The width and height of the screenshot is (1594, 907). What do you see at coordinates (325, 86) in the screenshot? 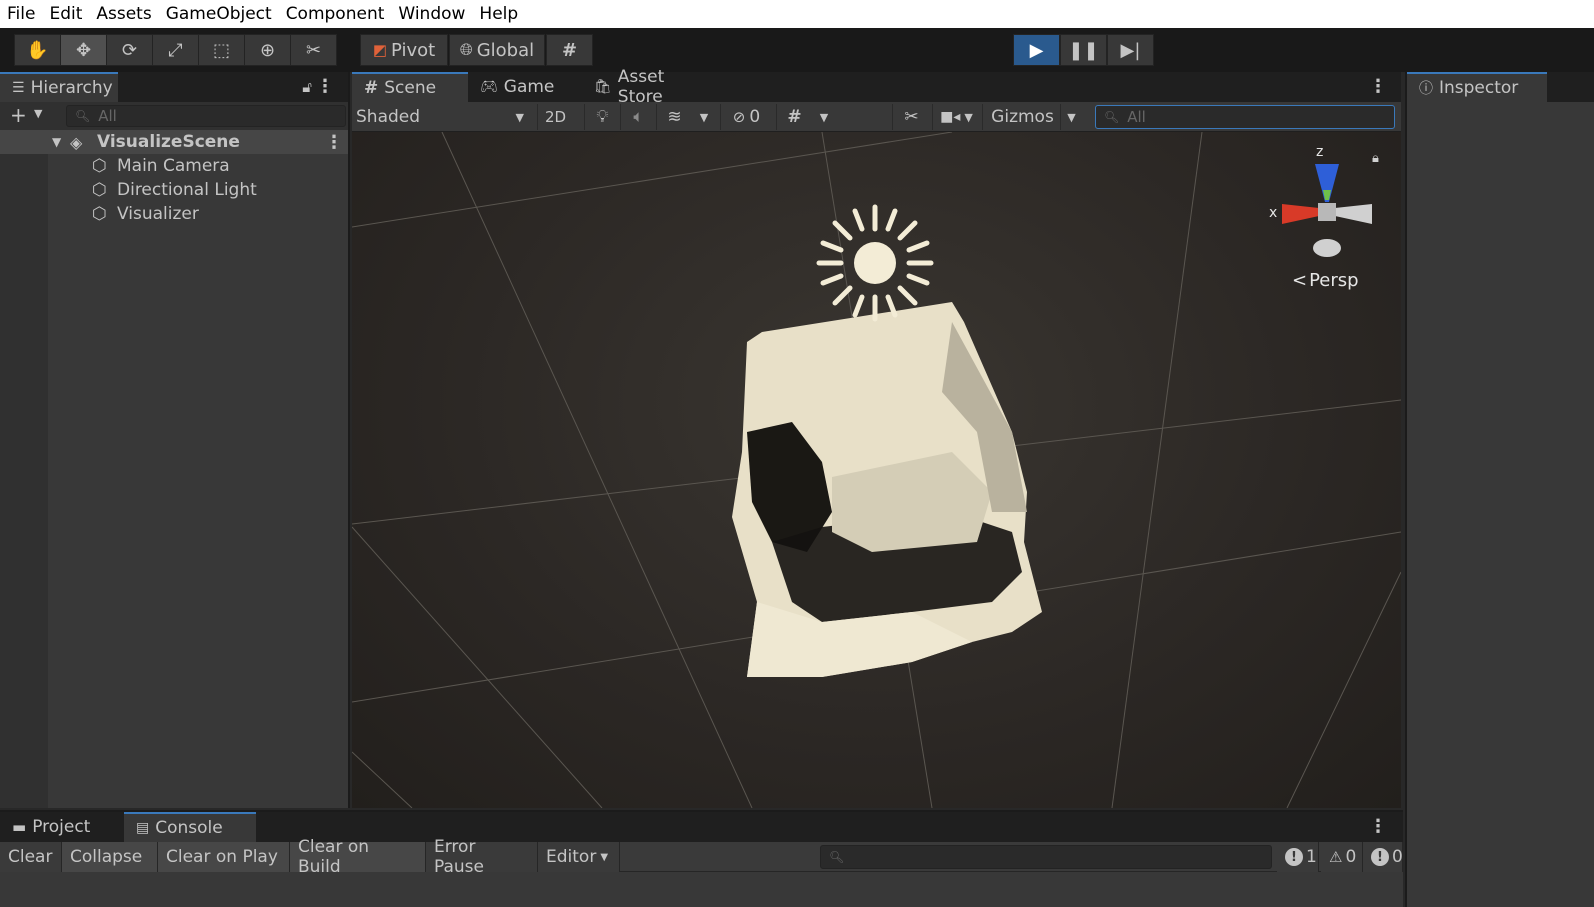
I see `hierarchy-menu-icon: ⋮` at bounding box center [325, 86].